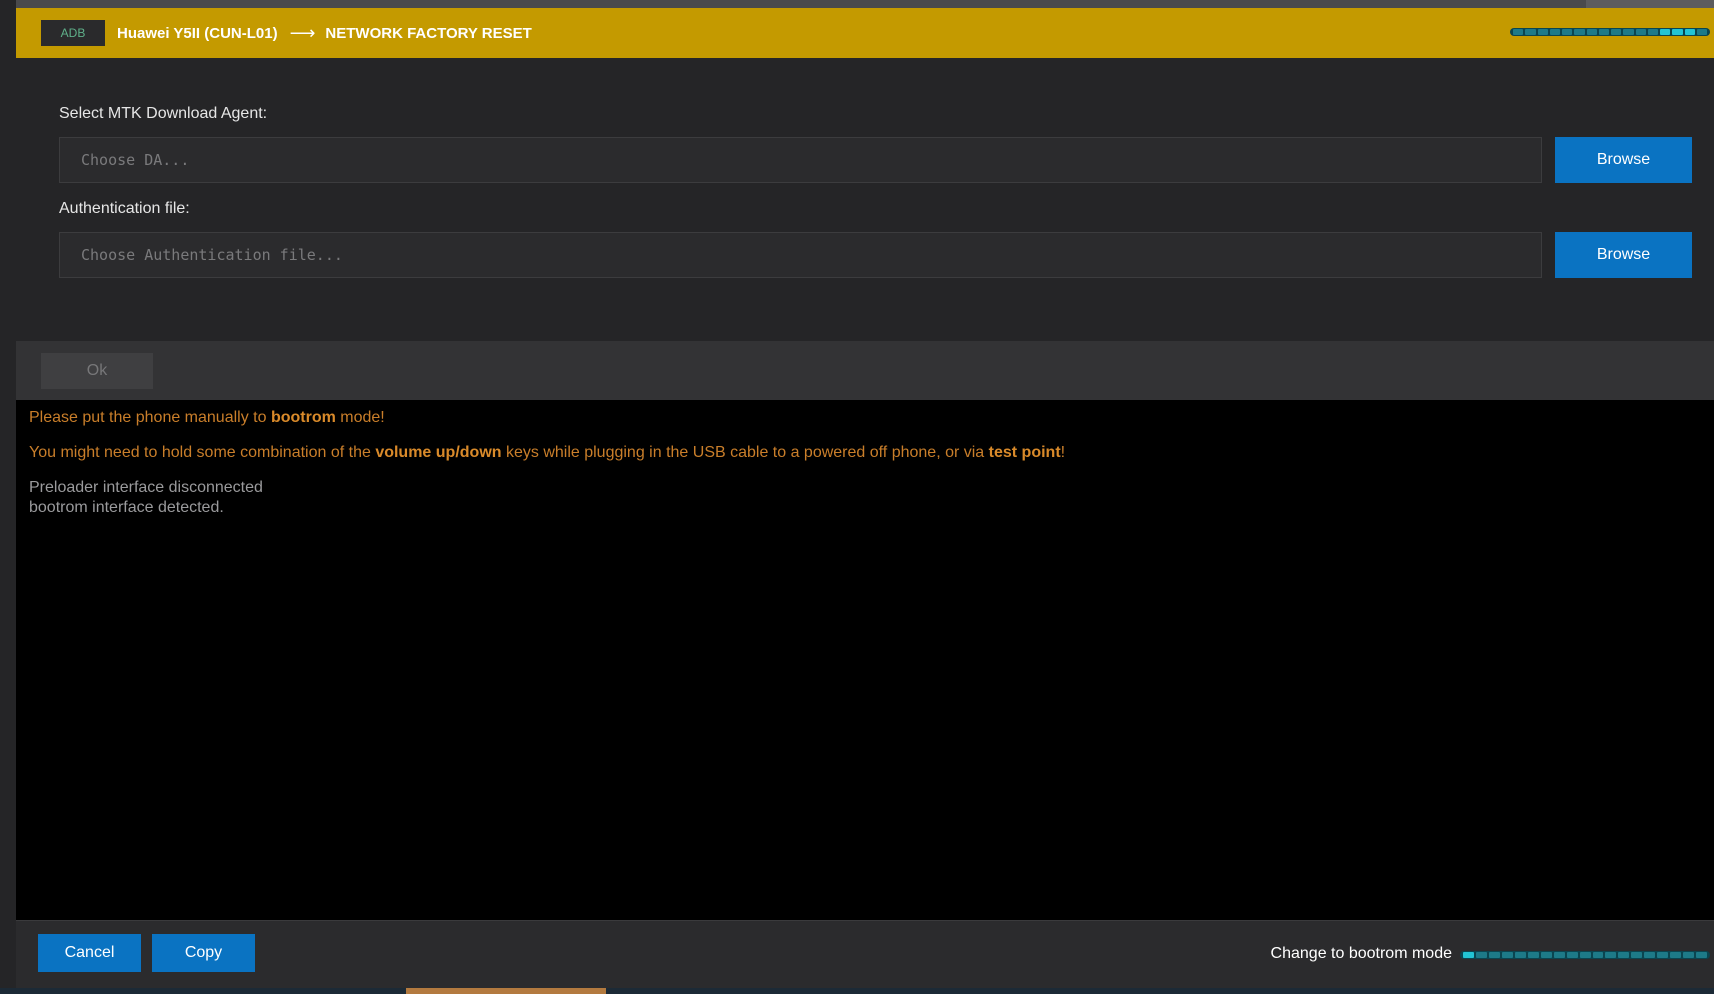 Image resolution: width=1714 pixels, height=994 pixels. I want to click on bottom-strip, so click(857, 991).